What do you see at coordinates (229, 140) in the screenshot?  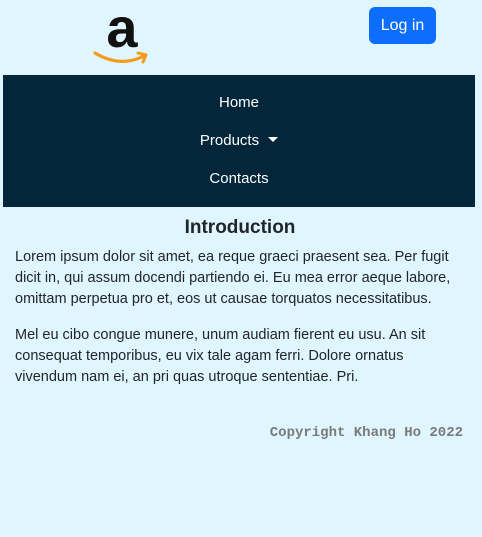 I see `nav-products-label: Products` at bounding box center [229, 140].